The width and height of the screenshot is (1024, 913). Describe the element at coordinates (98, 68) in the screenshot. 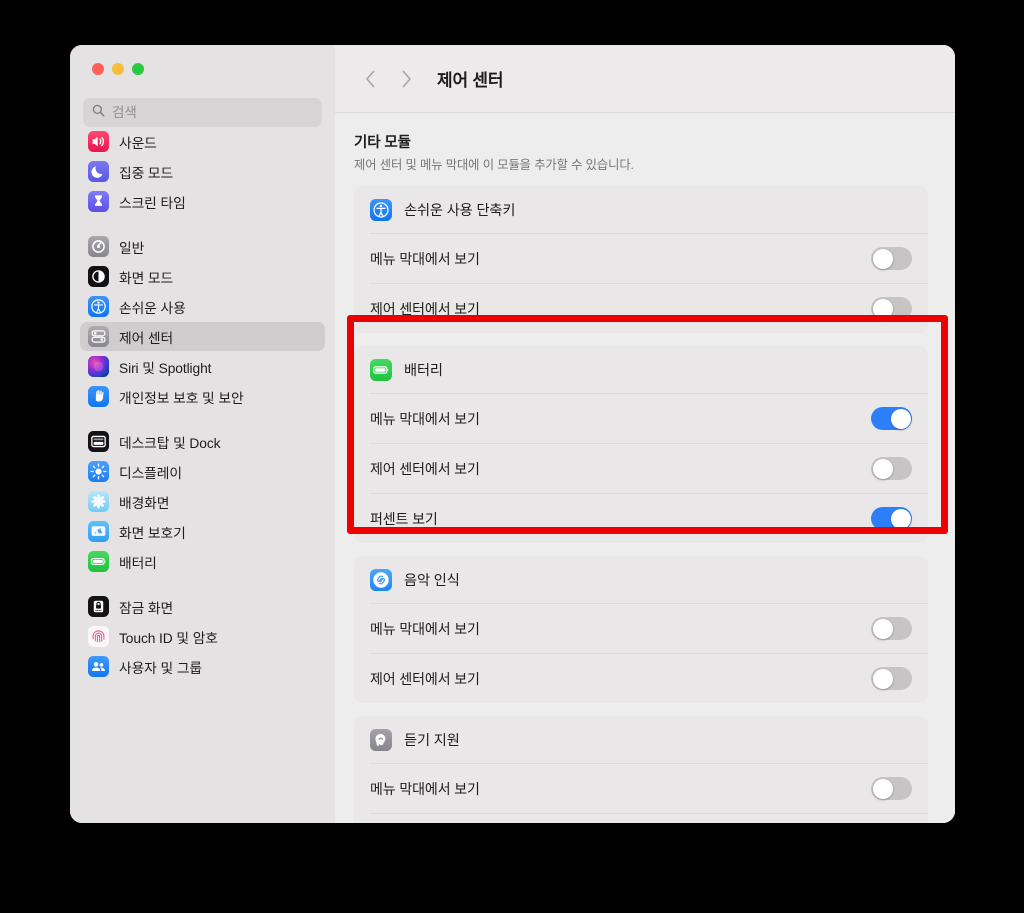

I see `close-button` at that location.